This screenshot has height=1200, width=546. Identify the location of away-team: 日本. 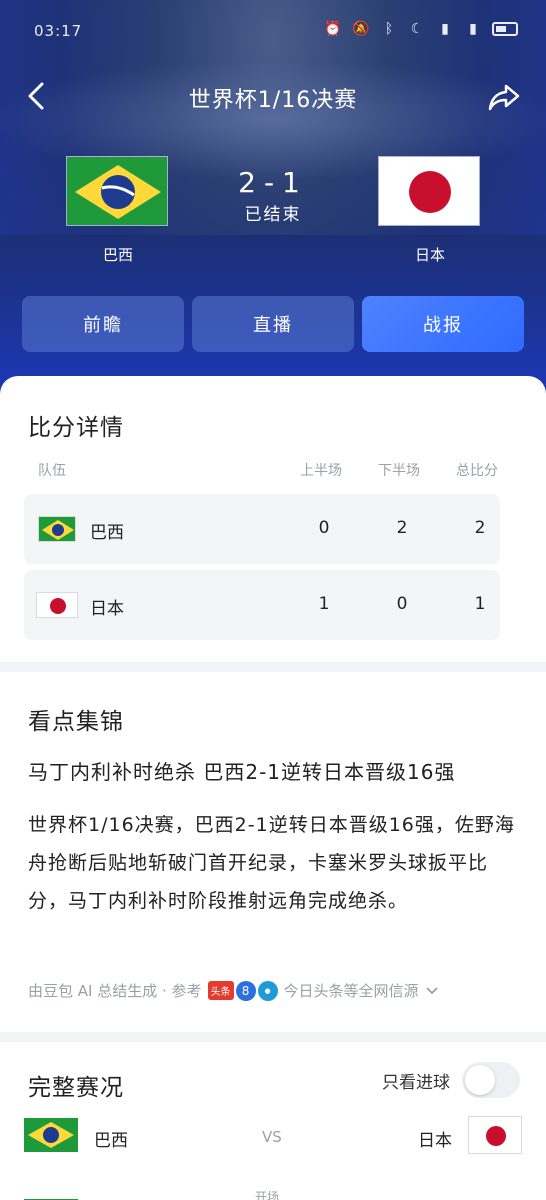
(429, 210).